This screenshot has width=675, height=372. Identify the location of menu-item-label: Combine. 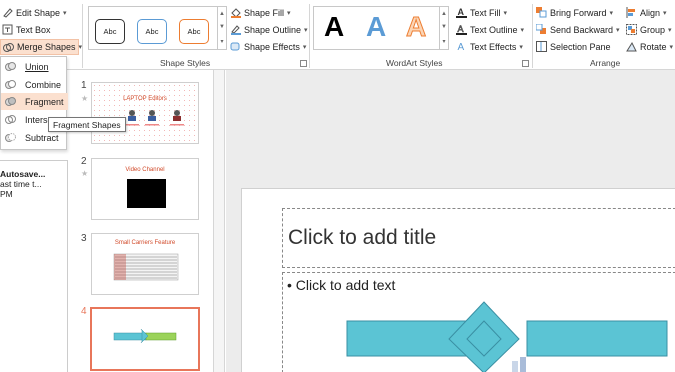
(43, 84).